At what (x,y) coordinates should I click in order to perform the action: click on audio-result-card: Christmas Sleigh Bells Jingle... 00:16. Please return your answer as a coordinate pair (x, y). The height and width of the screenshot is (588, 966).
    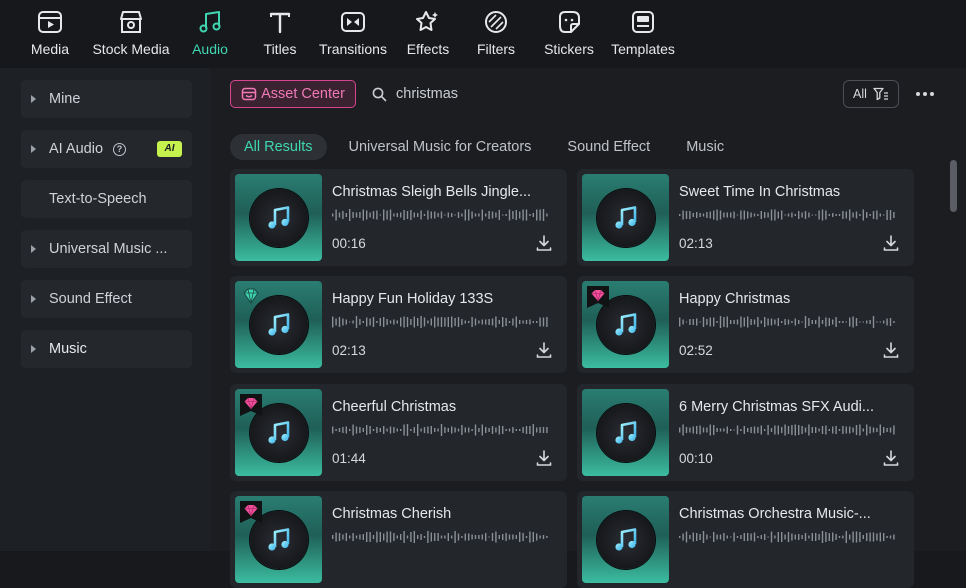
    Looking at the image, I should click on (398, 217).